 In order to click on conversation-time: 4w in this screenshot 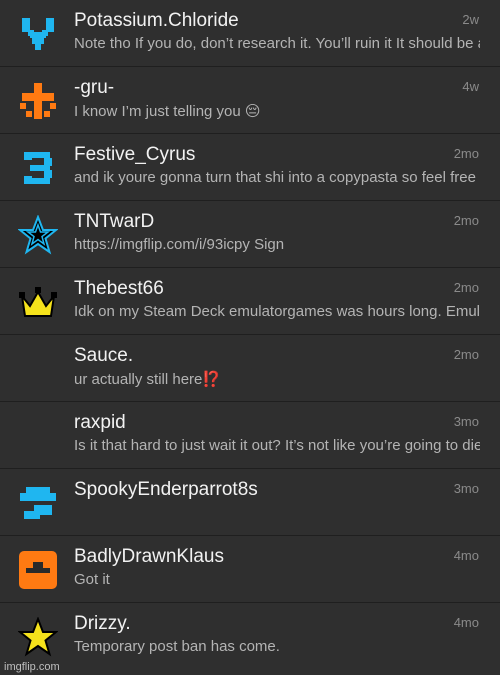, I will do `click(470, 86)`.